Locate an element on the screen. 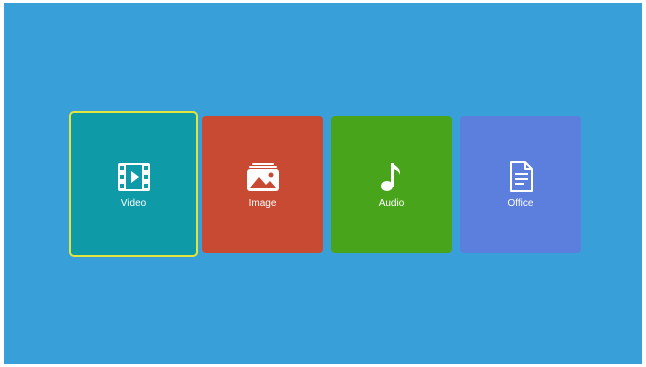 The height and width of the screenshot is (367, 646). tile-label-audio: Audio is located at coordinates (391, 203).